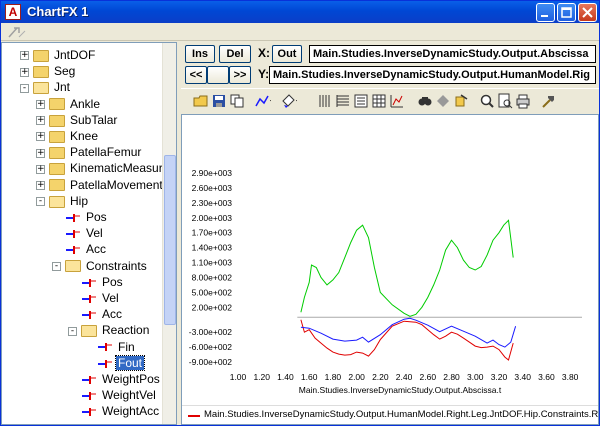  Describe the element at coordinates (115, 379) in the screenshot. I see `tree-item: WeightPos` at that location.